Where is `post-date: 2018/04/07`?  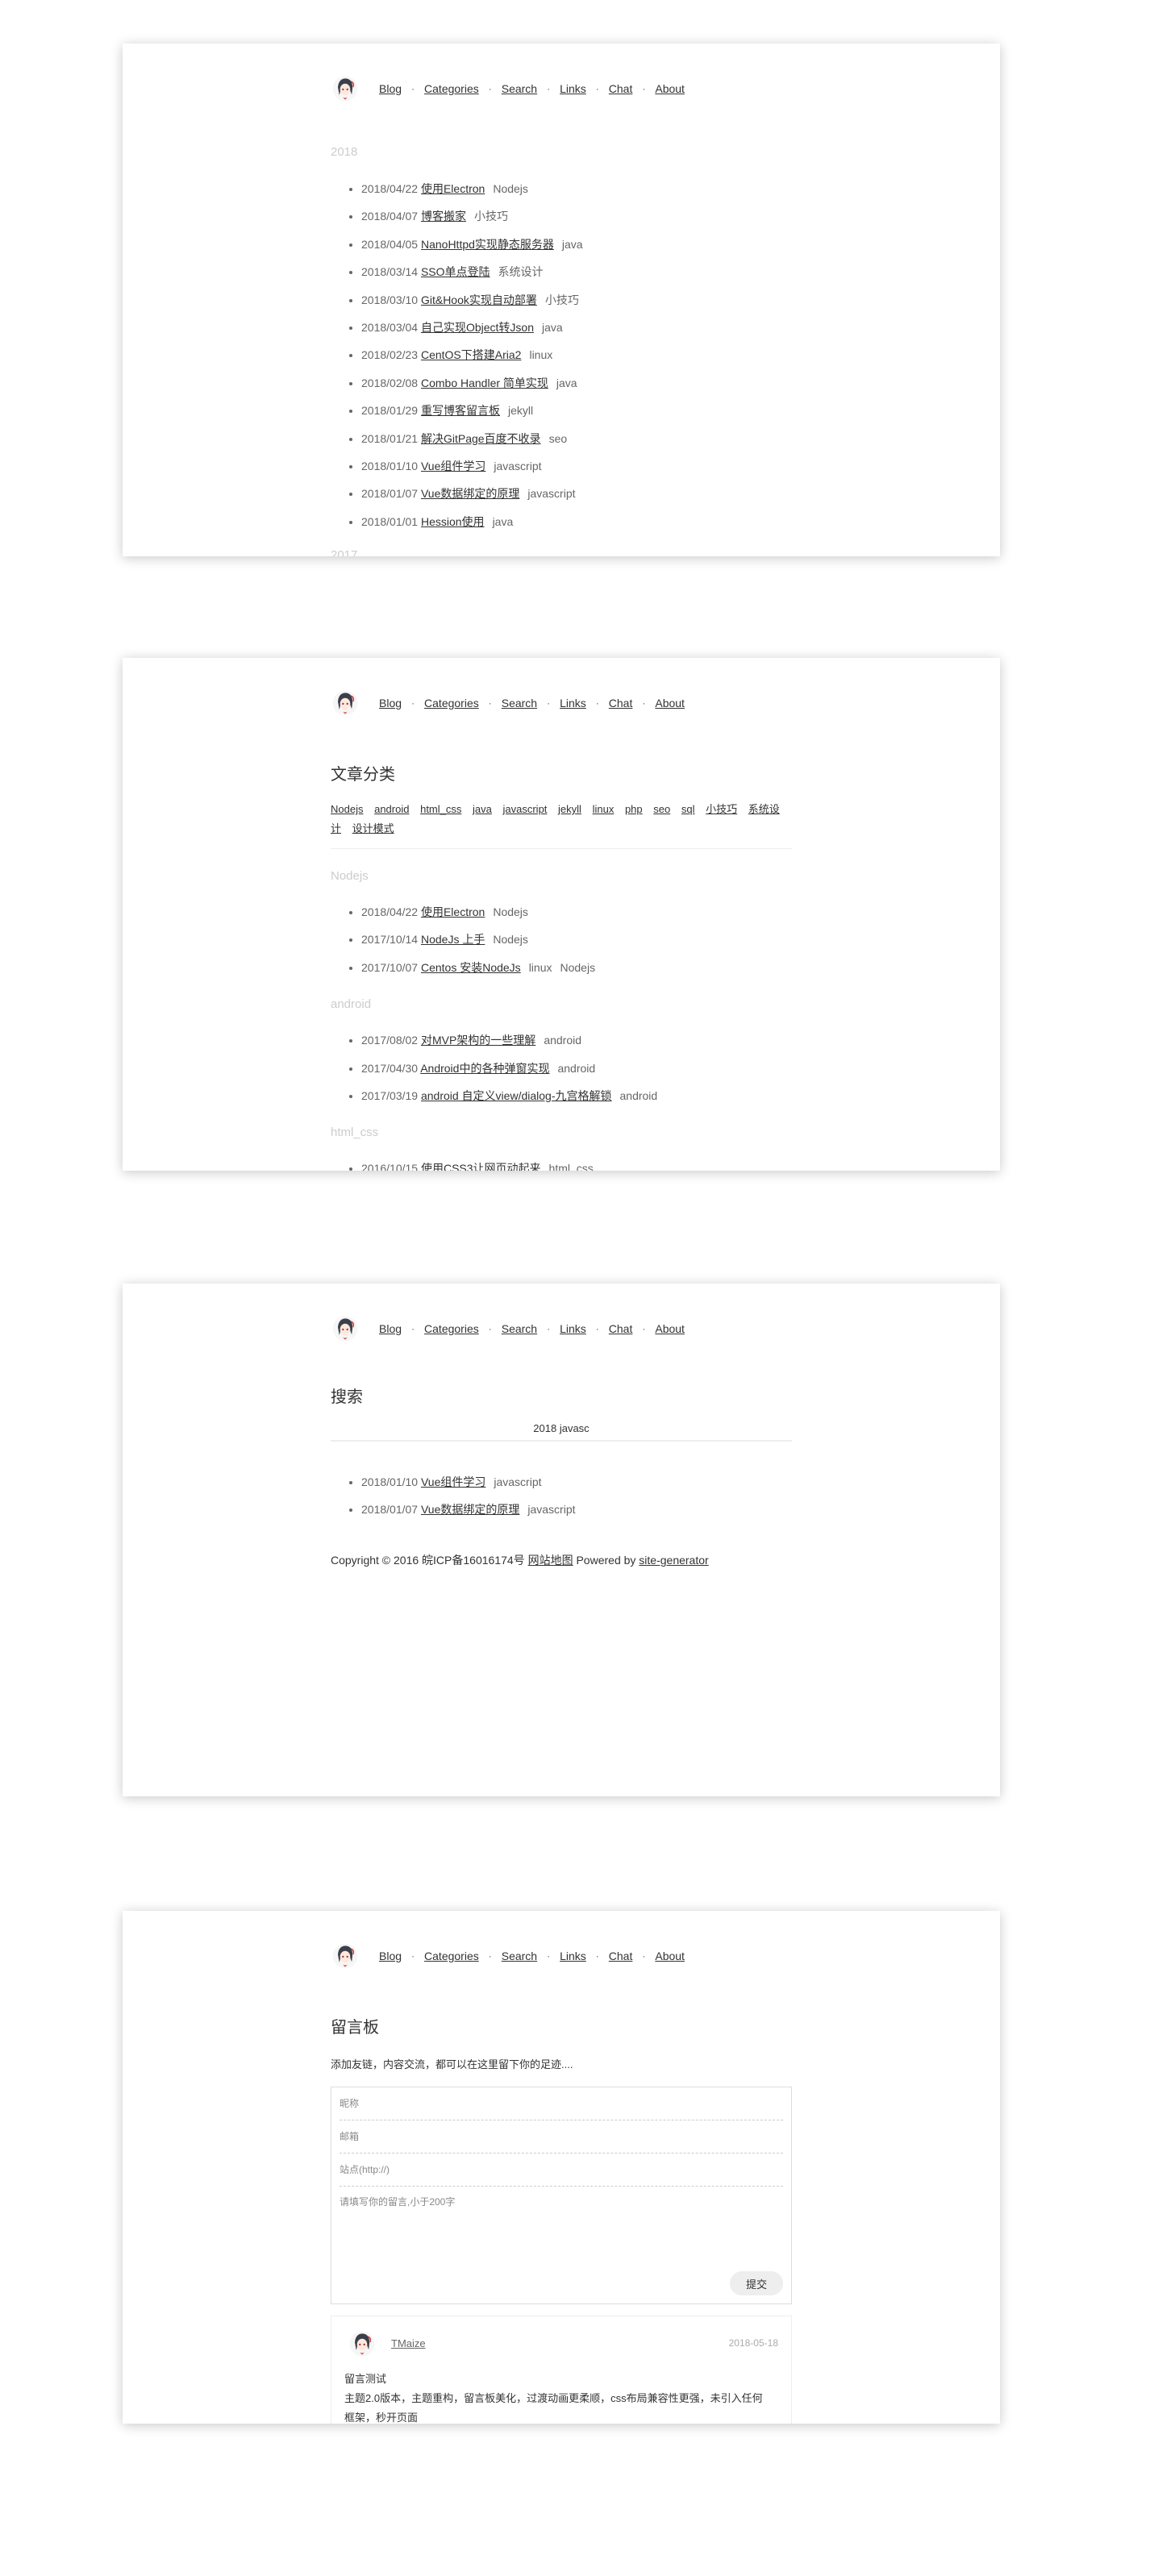 post-date: 2018/04/07 is located at coordinates (390, 216).